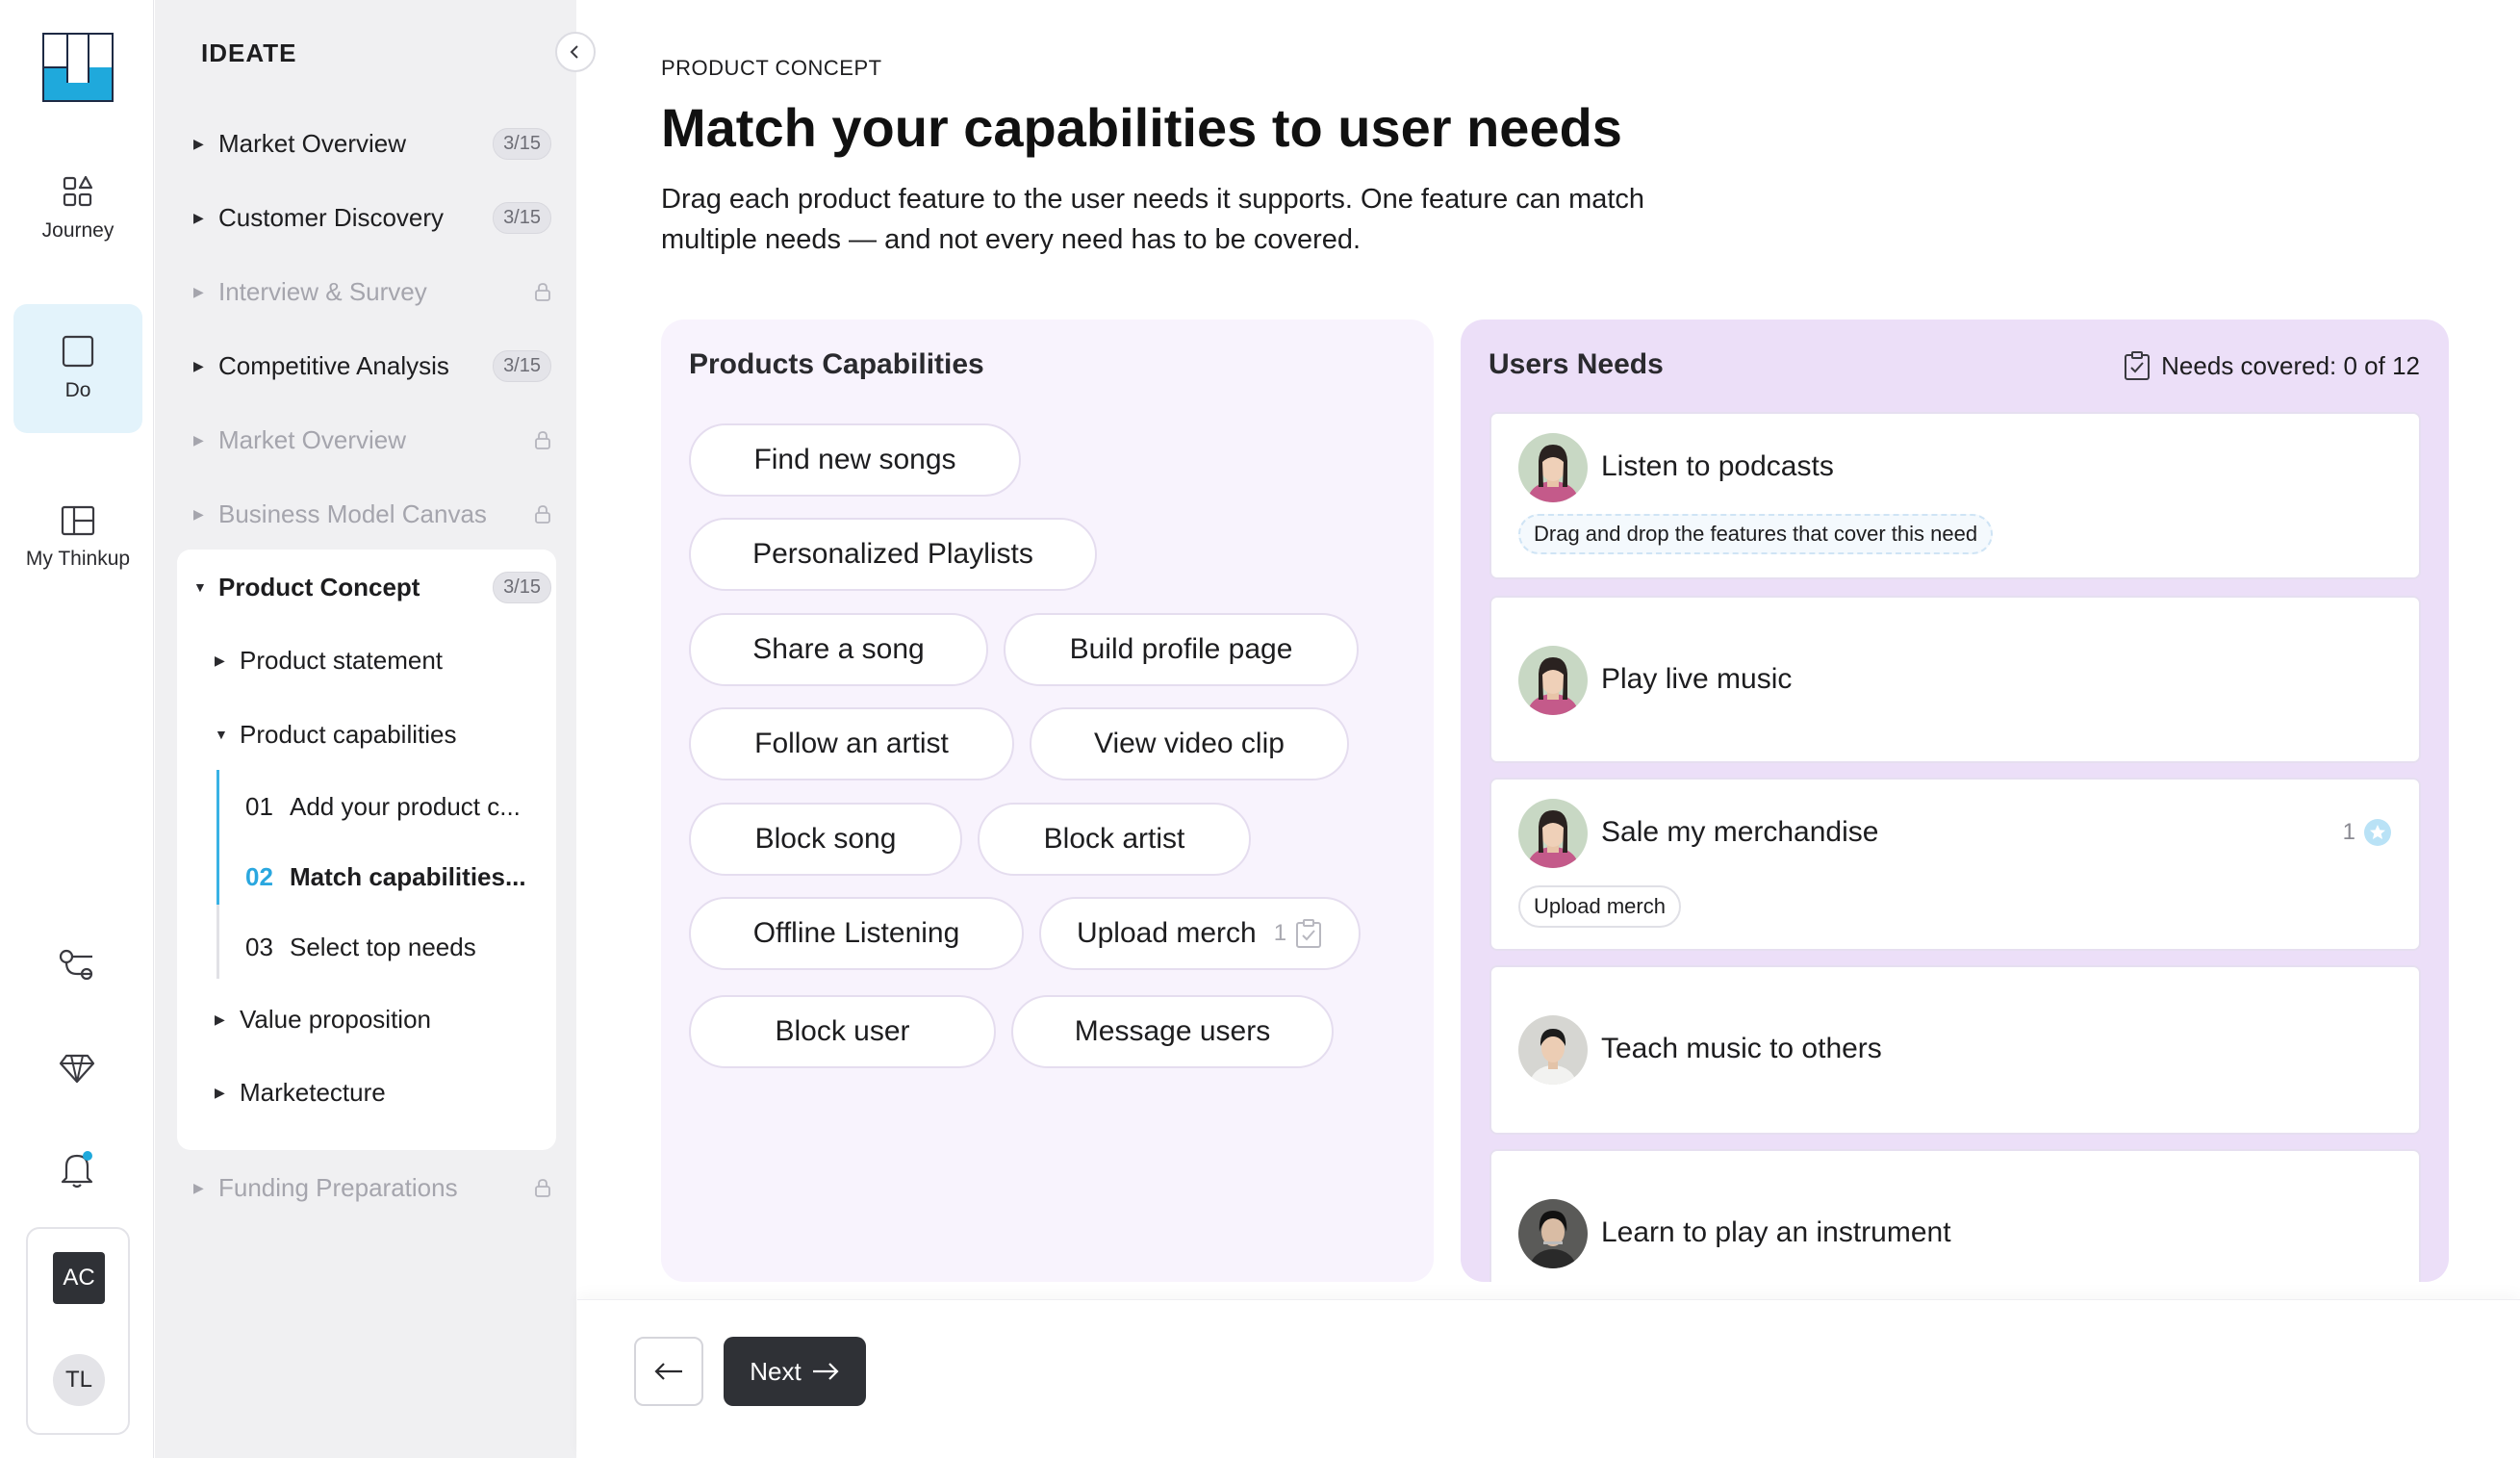 Image resolution: width=2520 pixels, height=1458 pixels. Describe the element at coordinates (1740, 832) in the screenshot. I see `need-title: Sale my merchandise` at that location.